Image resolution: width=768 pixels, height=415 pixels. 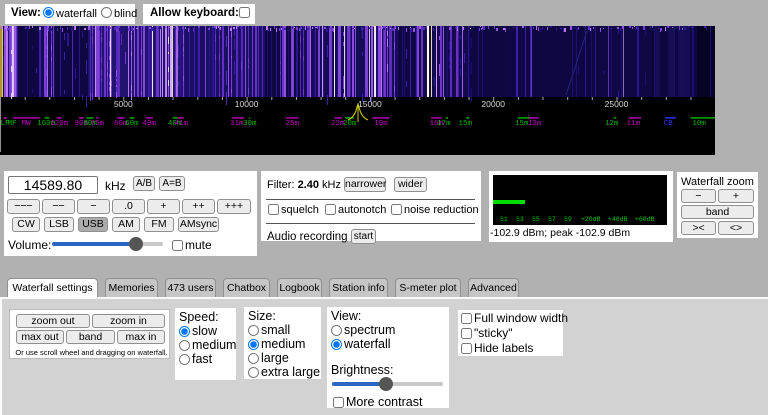 What do you see at coordinates (123, 104) in the screenshot?
I see `svg-text: 5000` at bounding box center [123, 104].